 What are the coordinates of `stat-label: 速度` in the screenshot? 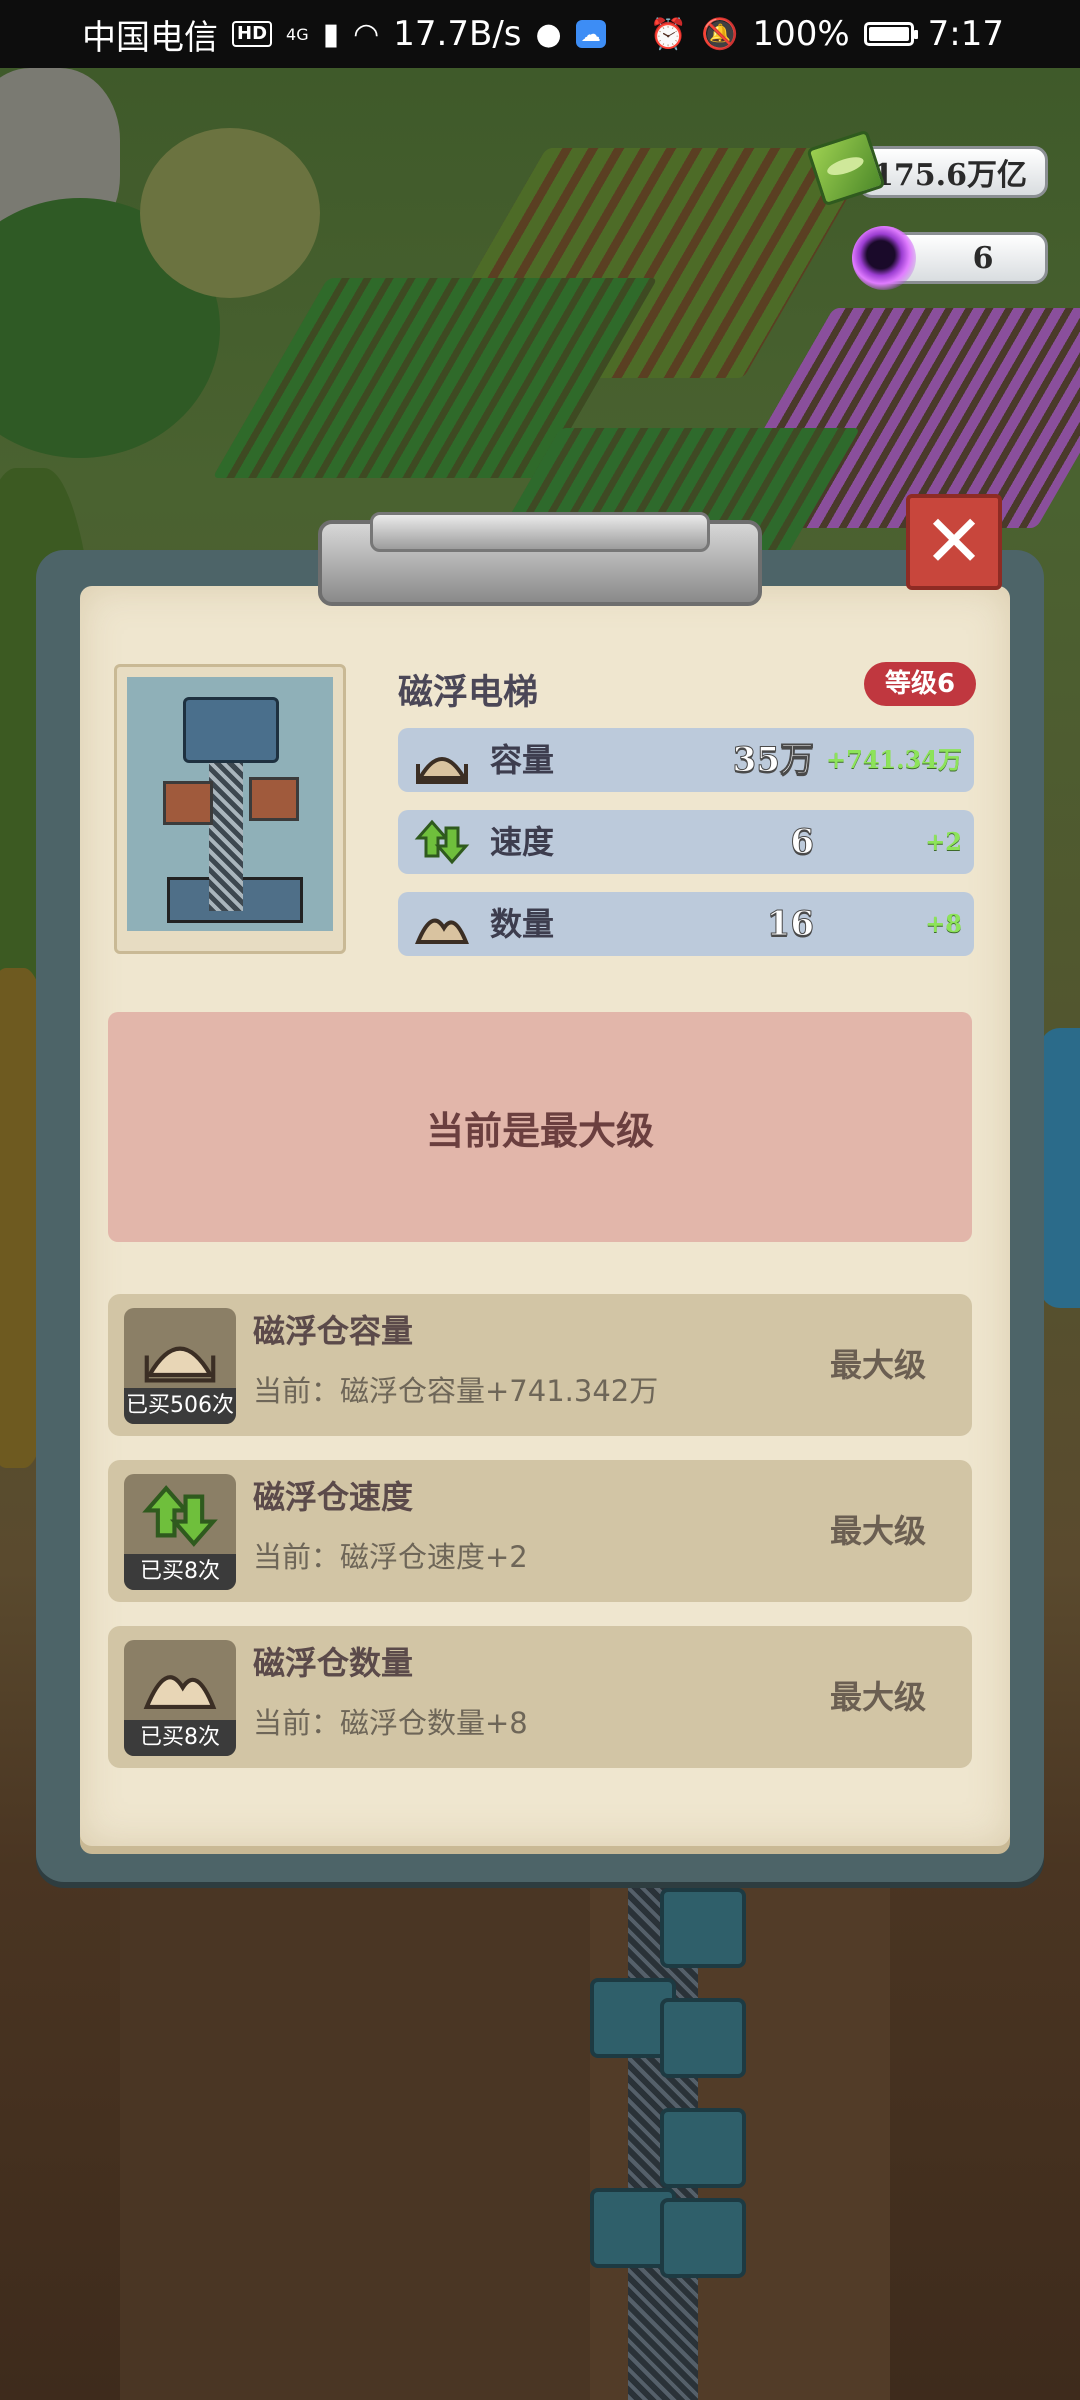 It's located at (522, 842).